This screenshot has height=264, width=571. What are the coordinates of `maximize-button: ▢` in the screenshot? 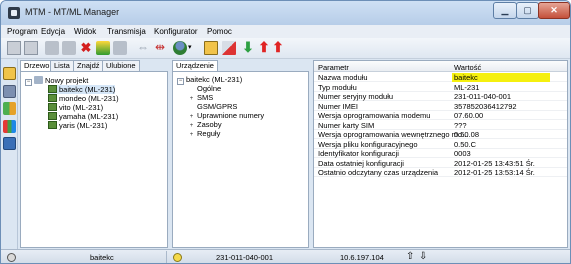 It's located at (527, 10).